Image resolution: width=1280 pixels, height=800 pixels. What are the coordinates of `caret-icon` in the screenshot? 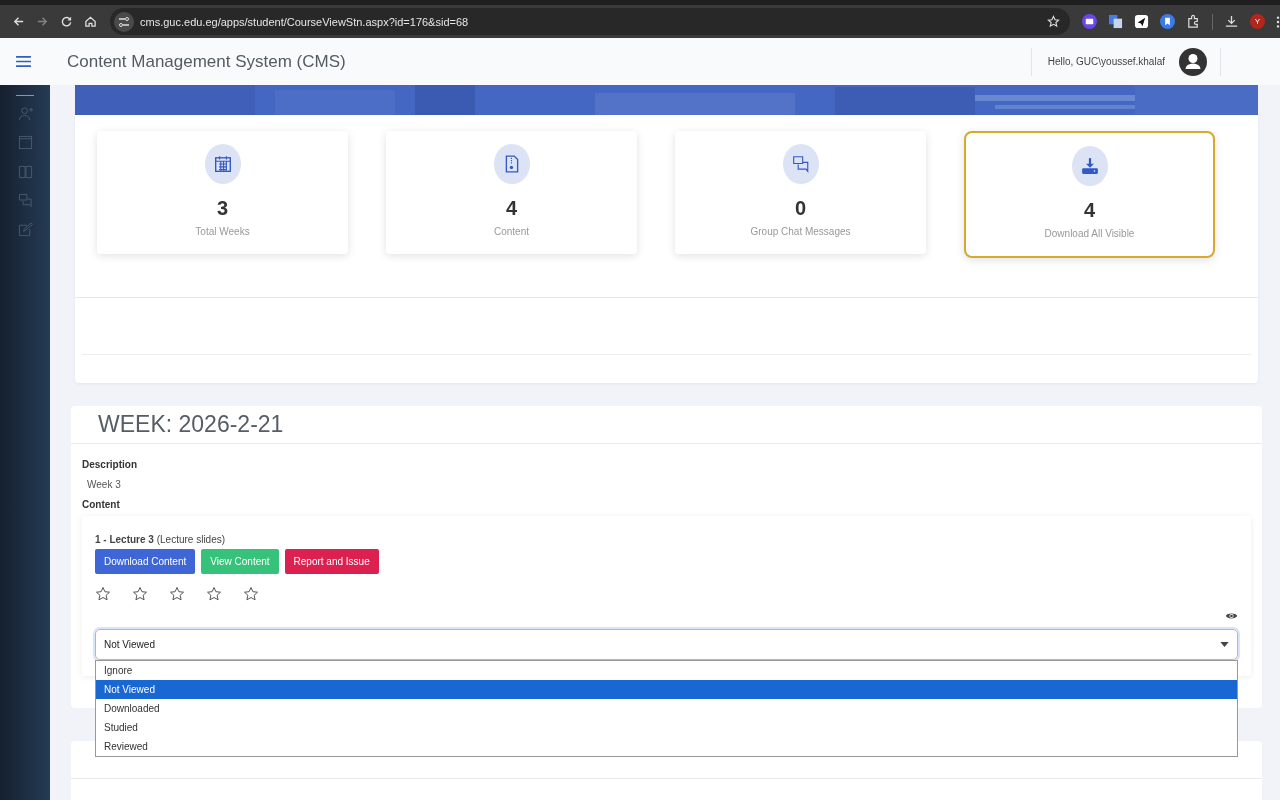 It's located at (1224, 644).